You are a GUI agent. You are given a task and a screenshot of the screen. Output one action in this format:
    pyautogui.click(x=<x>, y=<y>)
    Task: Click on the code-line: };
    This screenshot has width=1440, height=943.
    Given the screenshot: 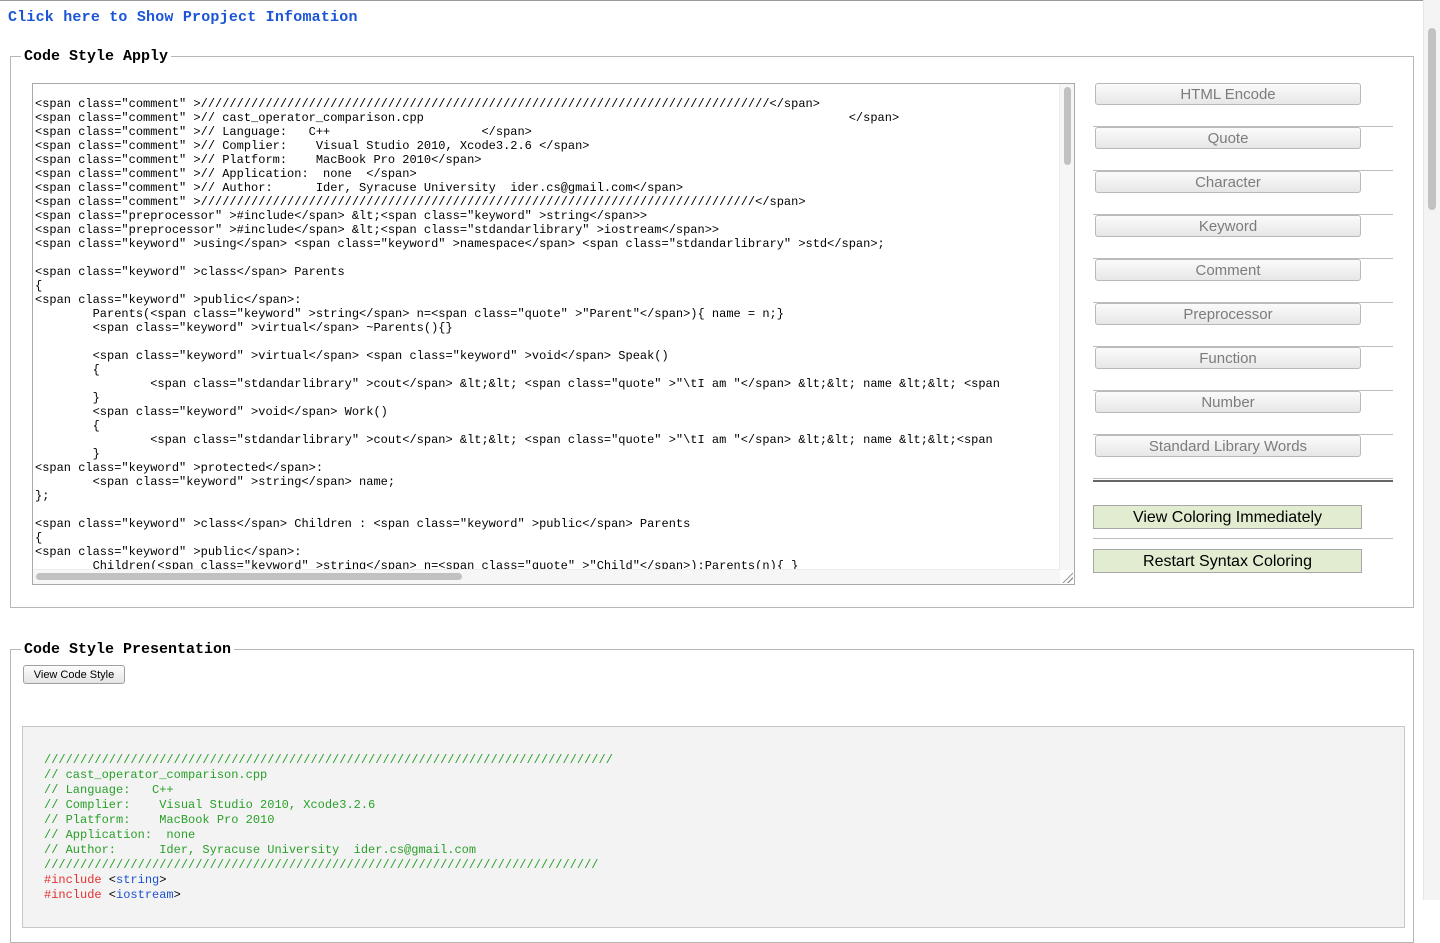 What is the action you would take?
    pyautogui.click(x=42, y=496)
    